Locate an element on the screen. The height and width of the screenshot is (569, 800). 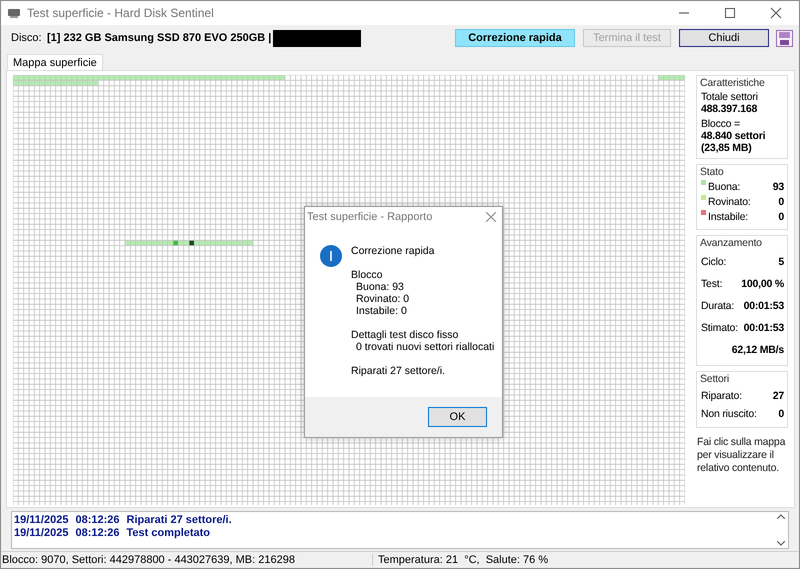
total-sectors-value: 488.397.168 is located at coordinates (729, 109).